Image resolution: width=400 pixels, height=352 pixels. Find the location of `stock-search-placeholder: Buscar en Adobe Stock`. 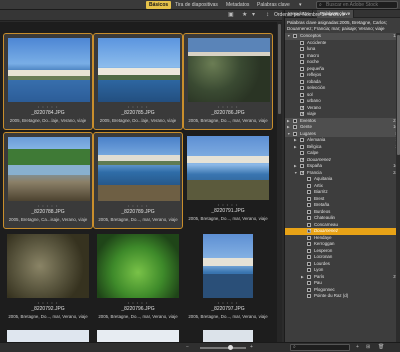

stock-search-placeholder: Buscar en Adobe Stock is located at coordinates (352, 5).